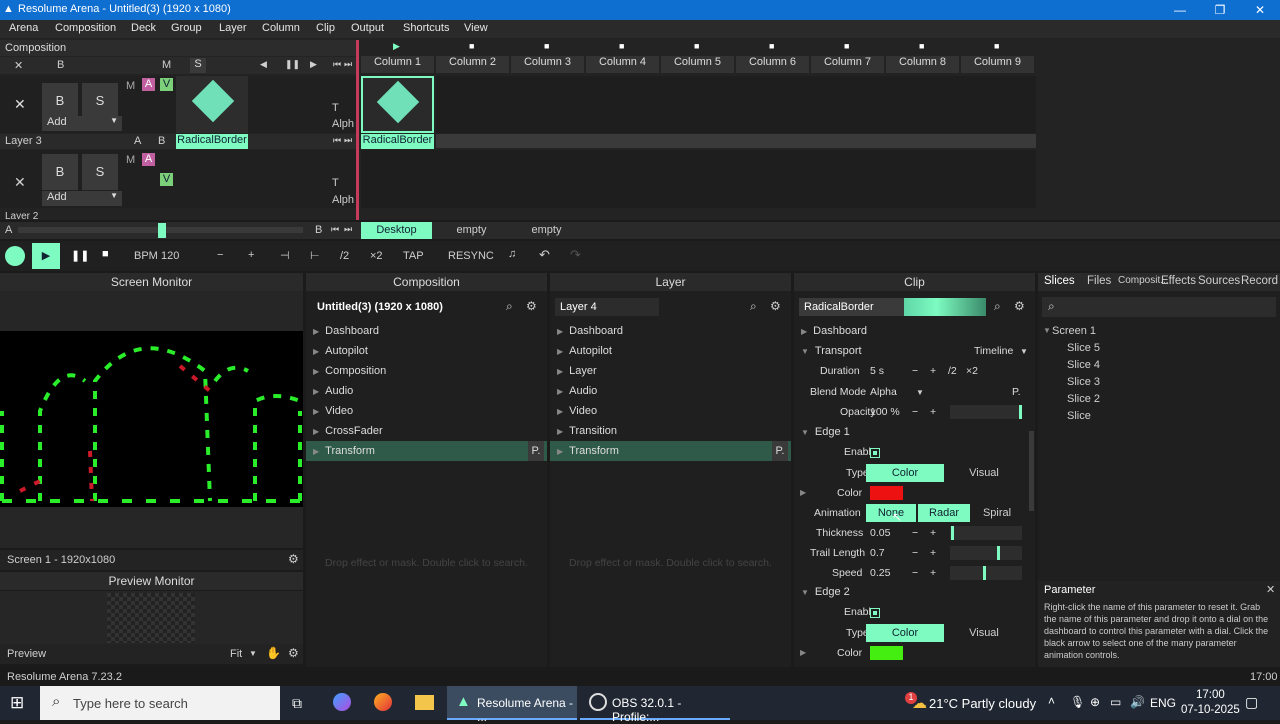 This screenshot has width=1280, height=724. What do you see at coordinates (915, 533) in the screenshot?
I see `thickness-minus-button: −` at bounding box center [915, 533].